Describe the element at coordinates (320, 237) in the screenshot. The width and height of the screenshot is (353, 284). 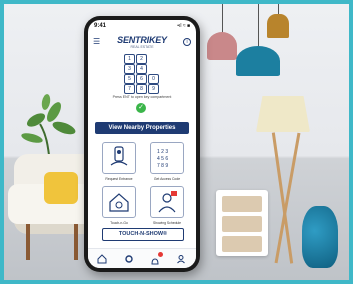
I see `blue-vase` at that location.